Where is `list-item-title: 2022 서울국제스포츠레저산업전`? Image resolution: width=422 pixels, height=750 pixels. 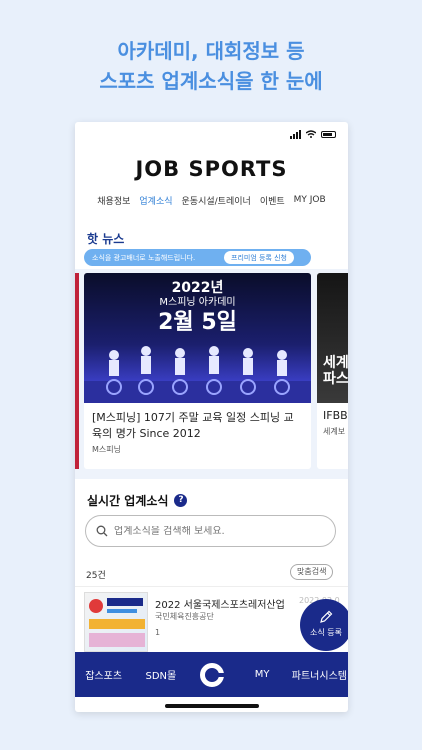 list-item-title: 2022 서울국제스포츠레저산업전 is located at coordinates (220, 605).